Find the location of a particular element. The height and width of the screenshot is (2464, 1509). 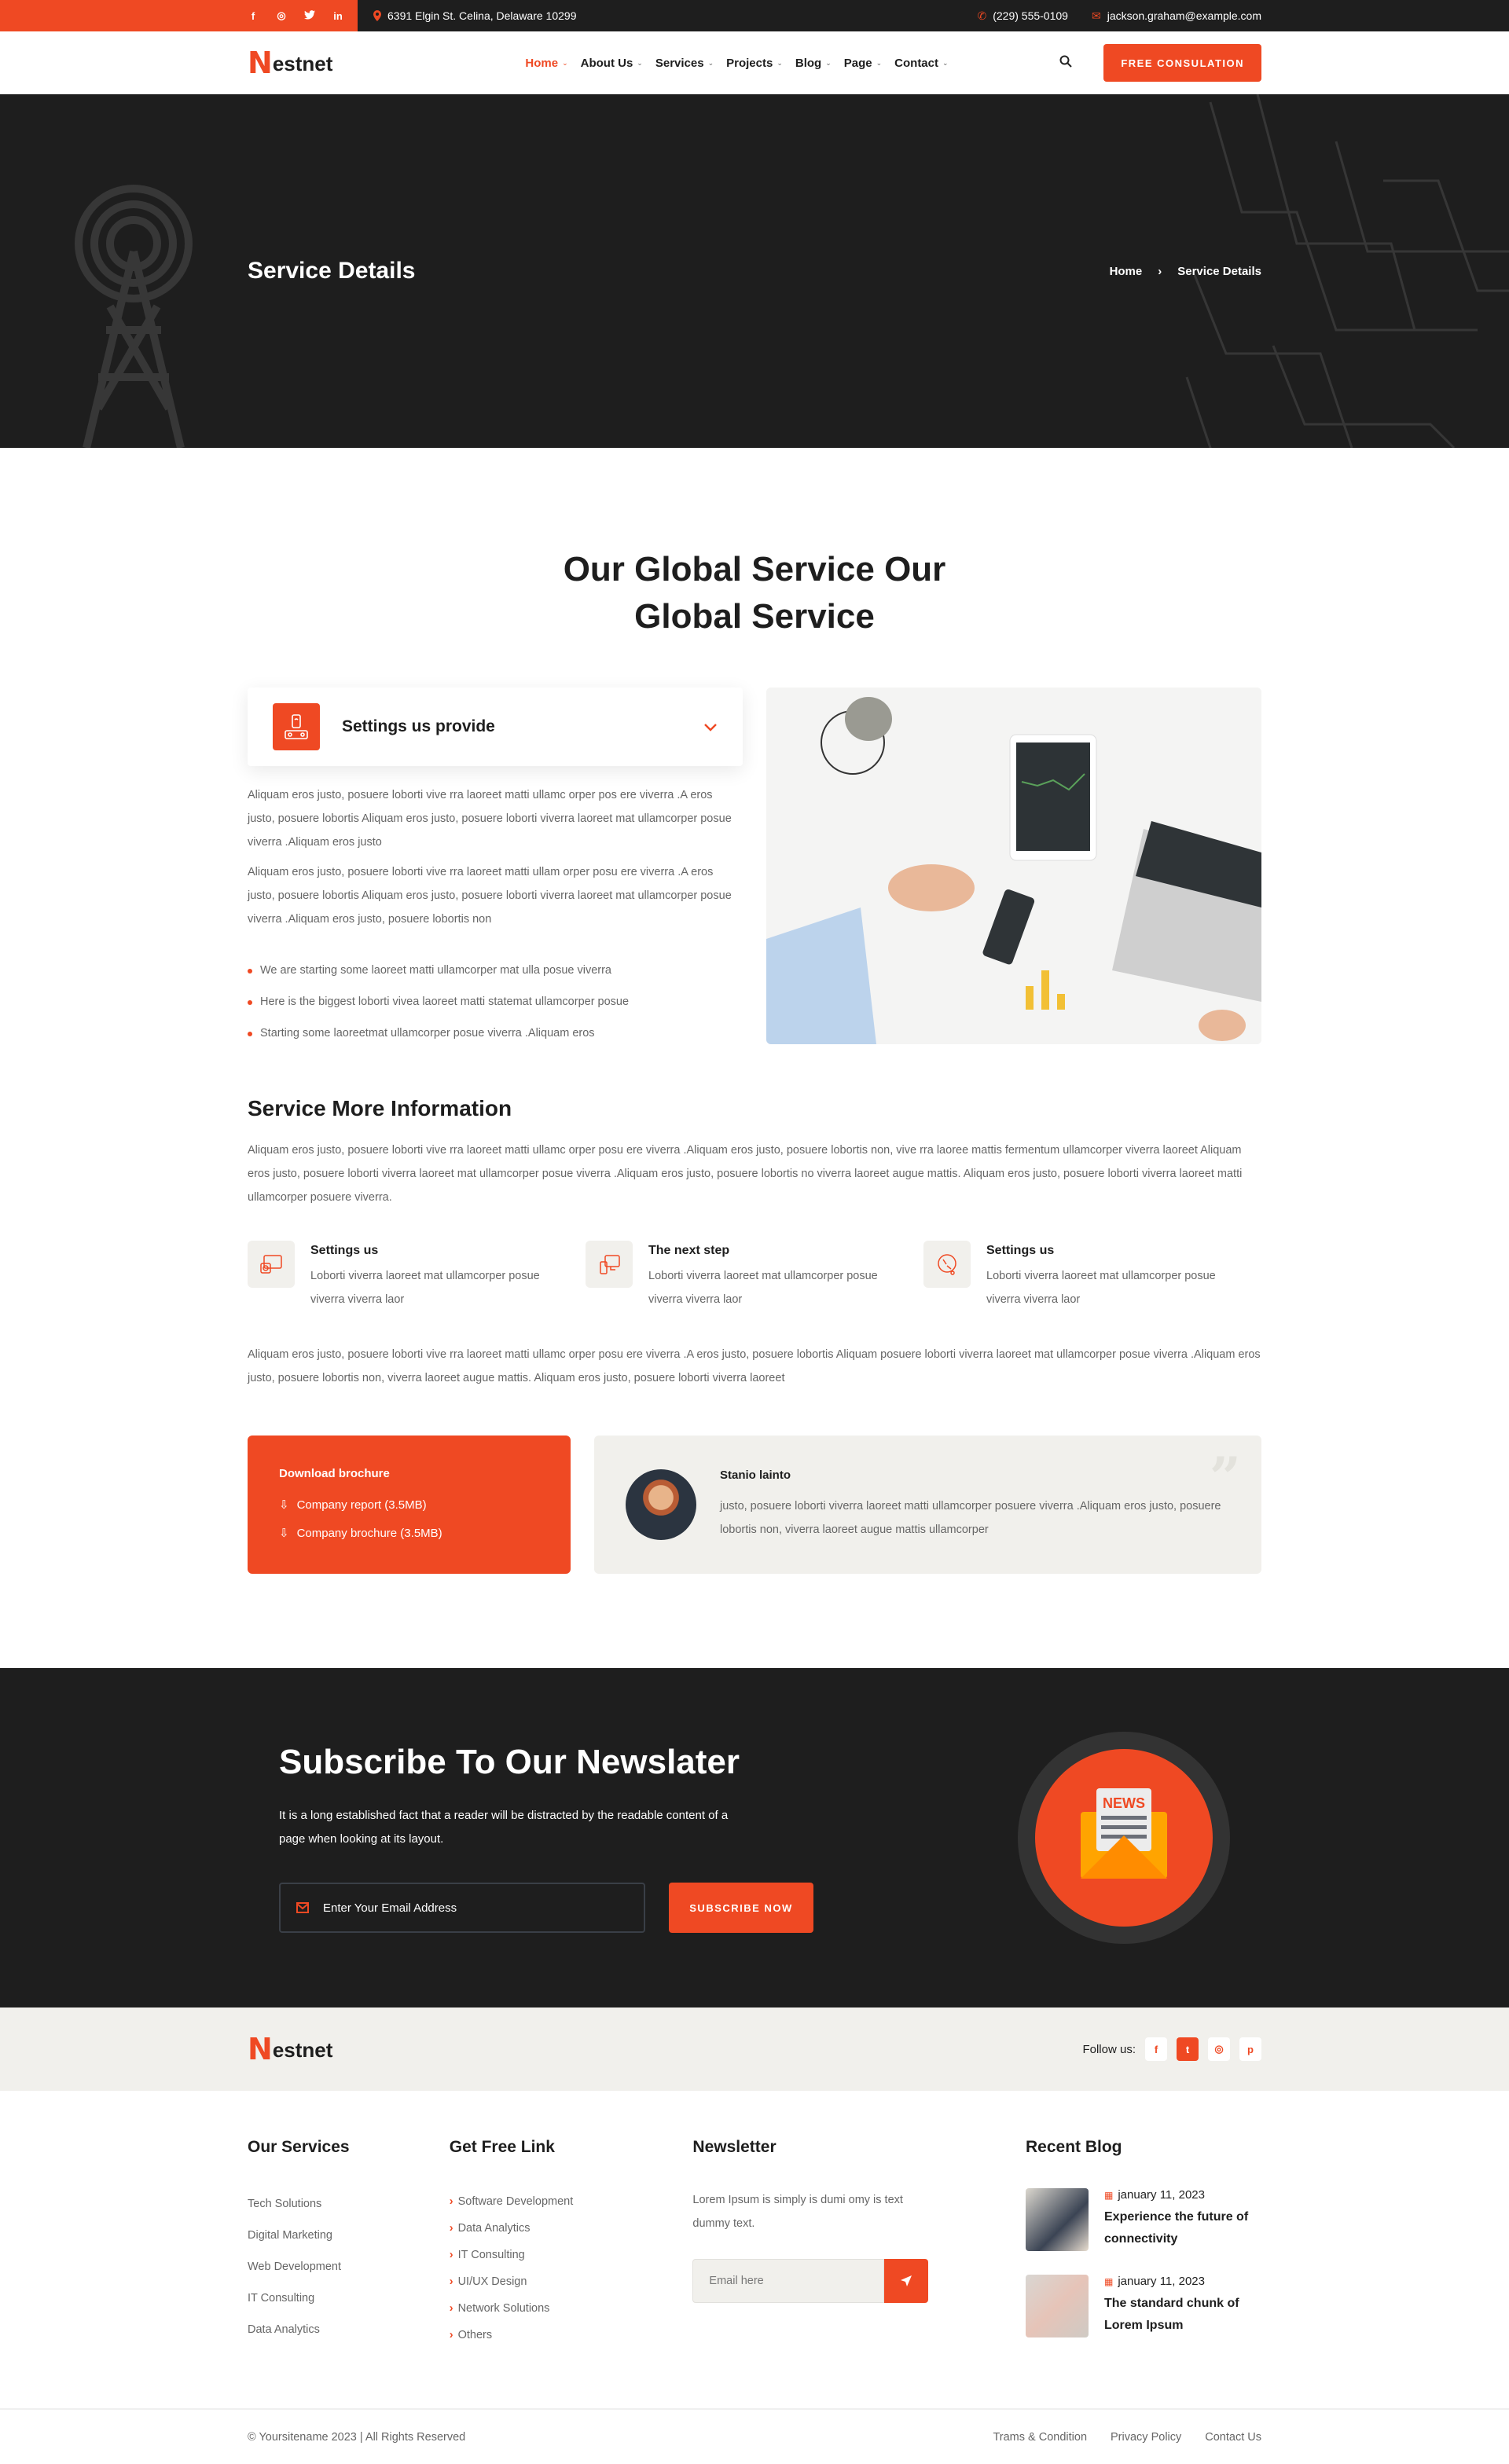

nav-label: Blog is located at coordinates (808, 63).